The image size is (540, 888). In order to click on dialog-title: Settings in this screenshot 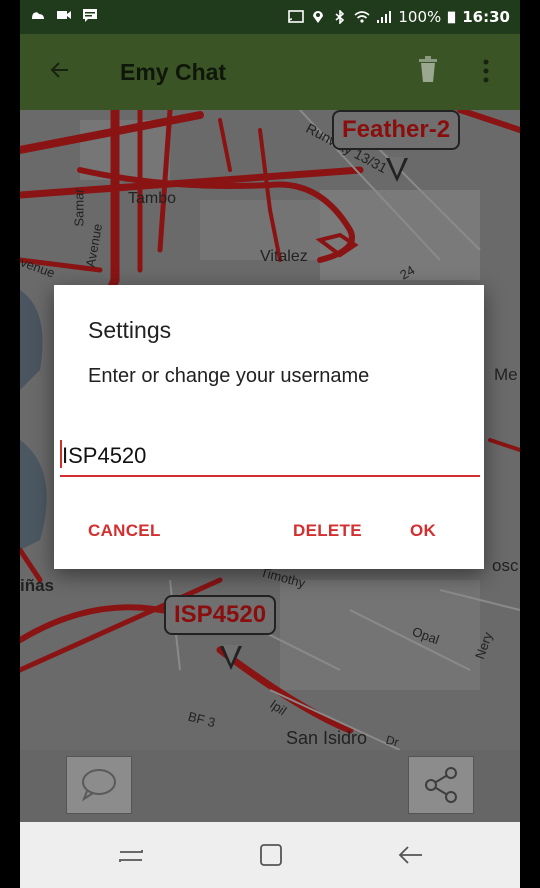, I will do `click(130, 330)`.